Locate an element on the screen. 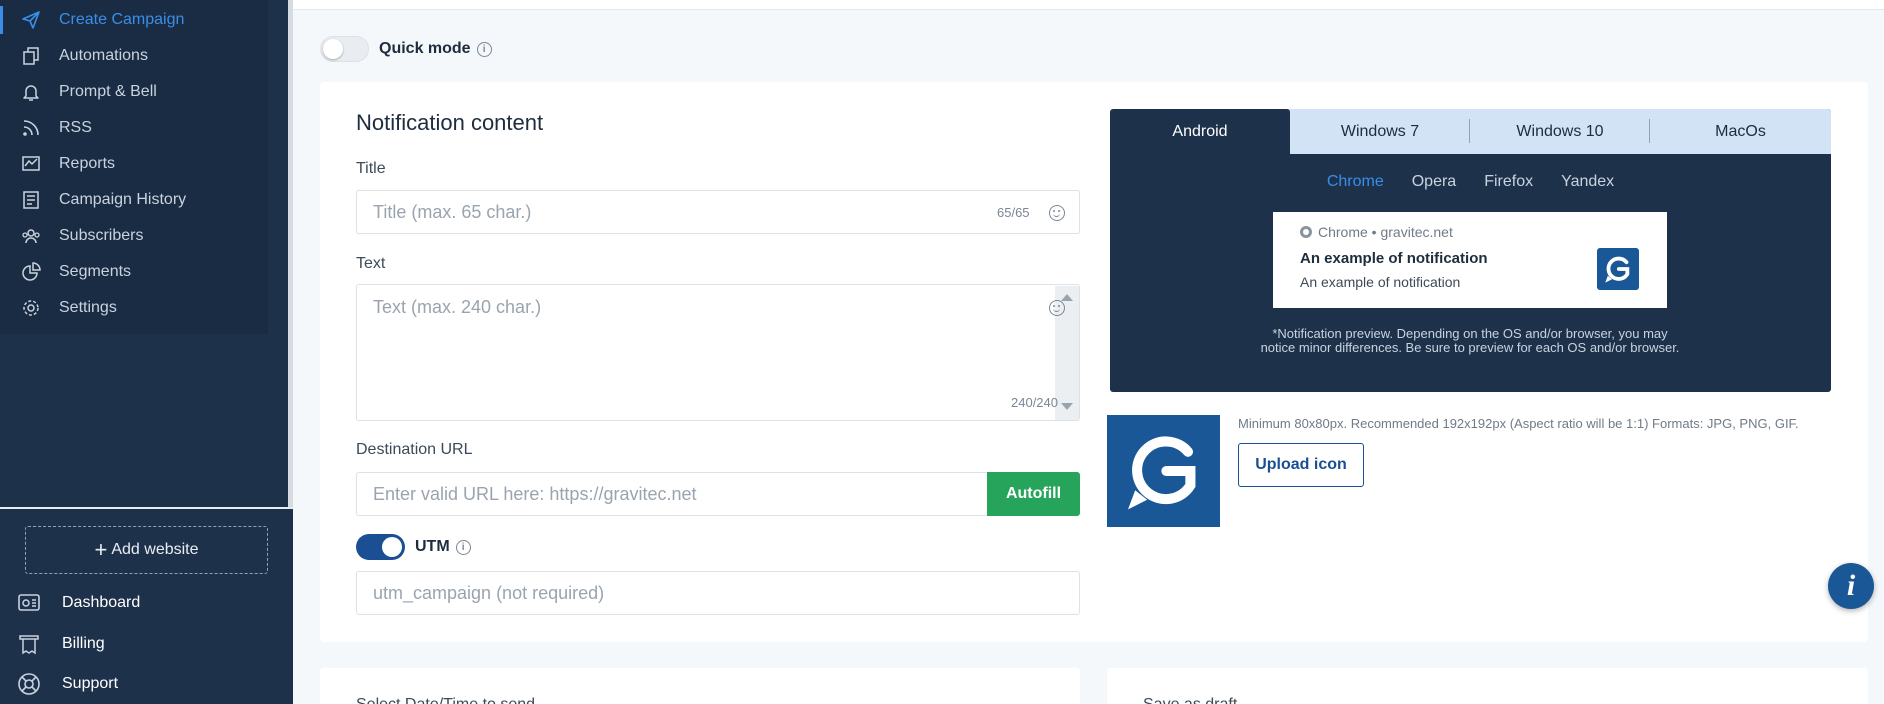  segments-icon is located at coordinates (31, 272).